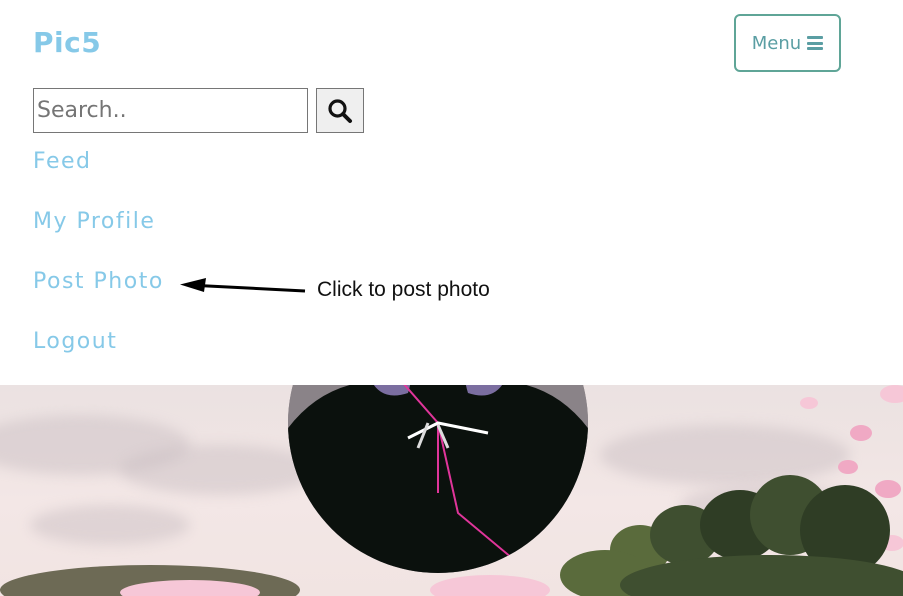 This screenshot has width=903, height=596. What do you see at coordinates (62, 161) in the screenshot?
I see `nav-link-feed: Feed` at bounding box center [62, 161].